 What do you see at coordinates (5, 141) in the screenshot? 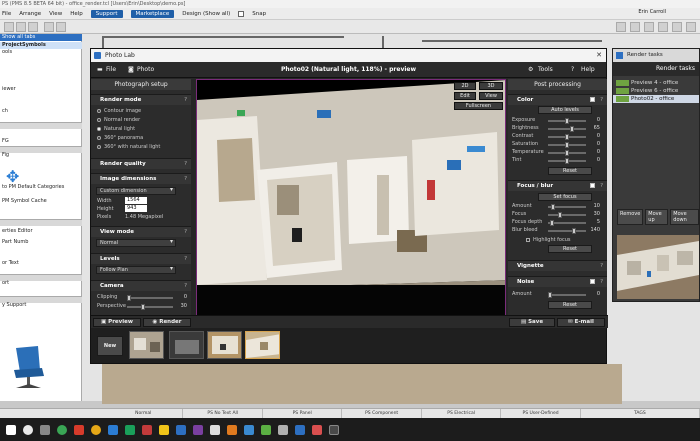
I see `panel-item: FG` at bounding box center [5, 141].